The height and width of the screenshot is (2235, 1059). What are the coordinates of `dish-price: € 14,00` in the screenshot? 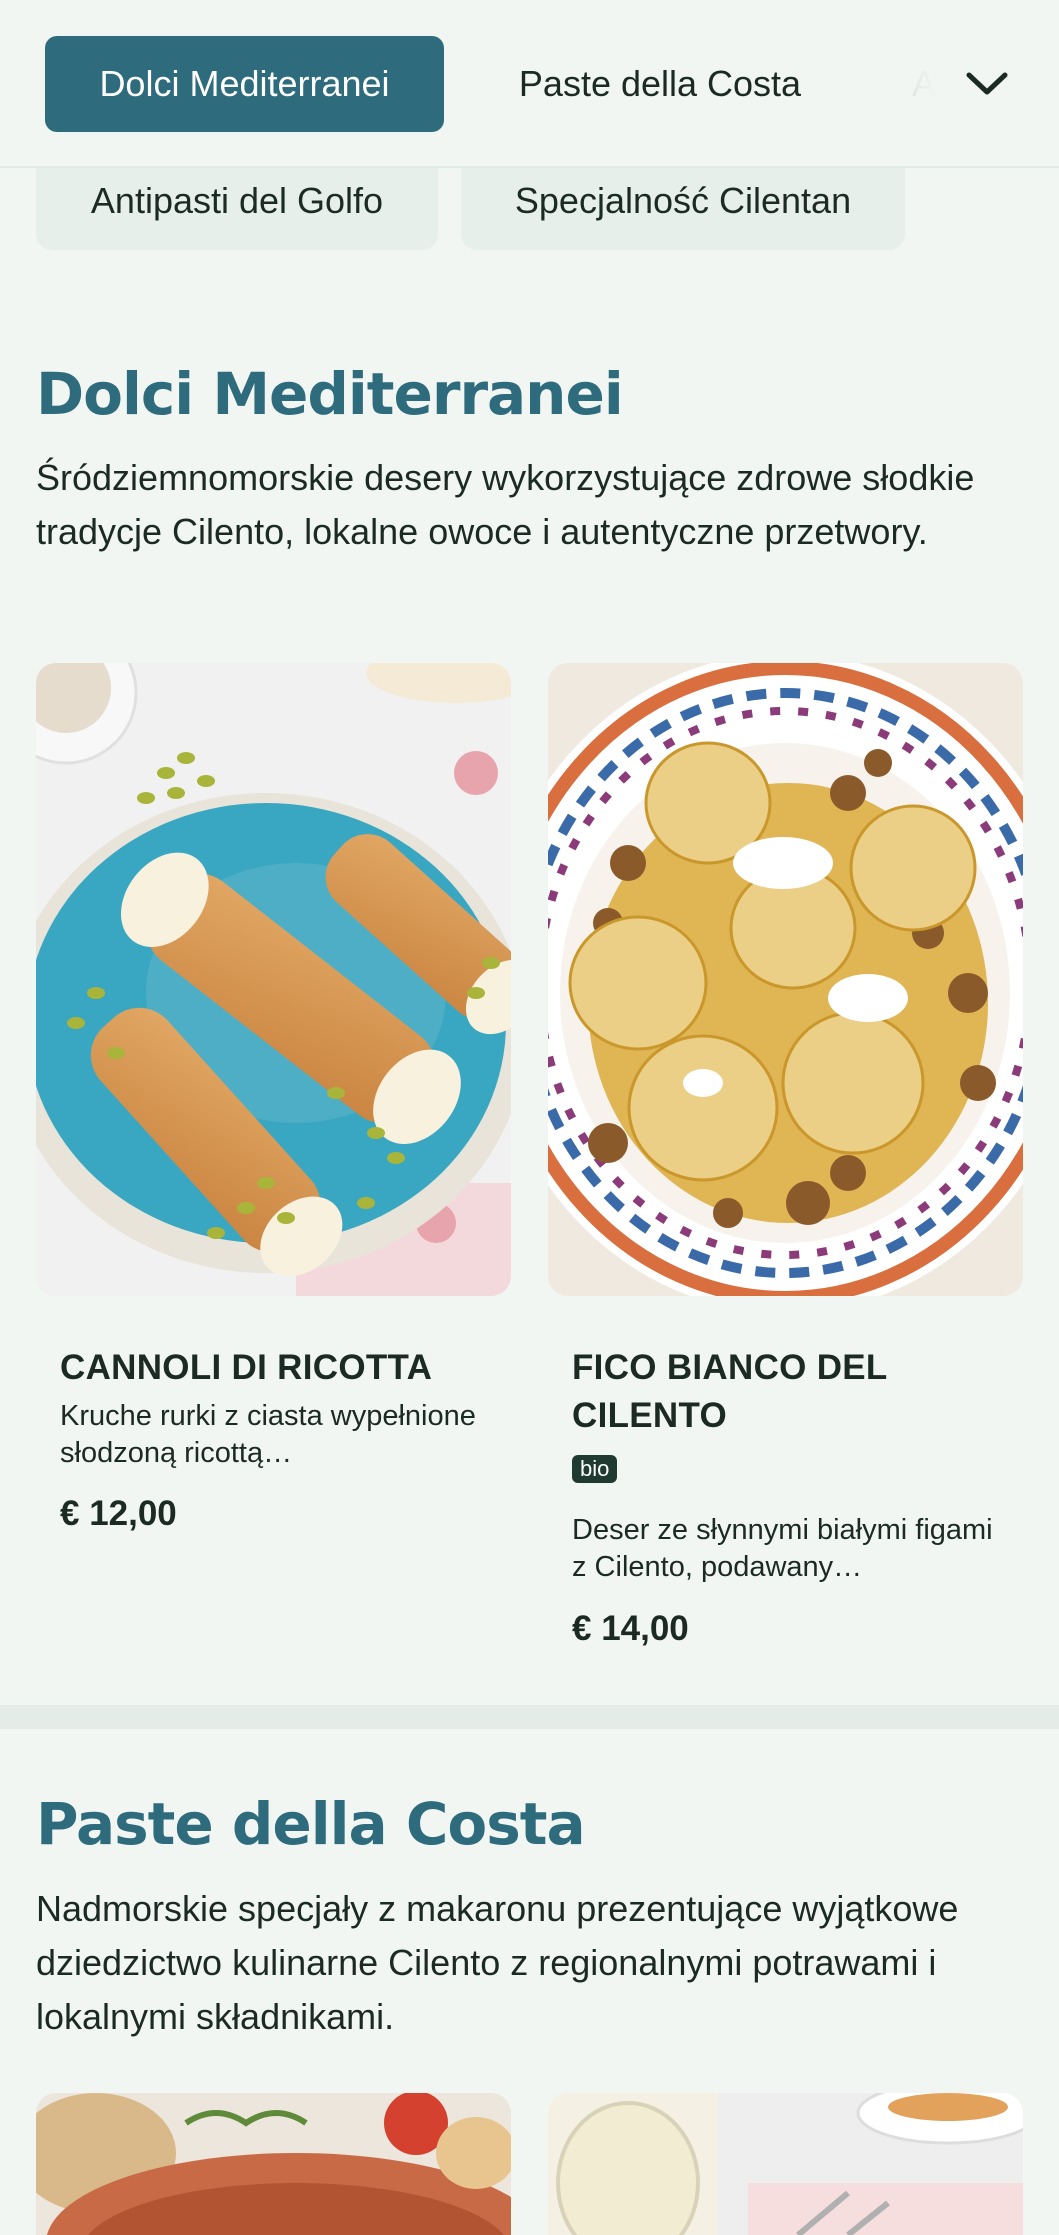 It's located at (630, 1628).